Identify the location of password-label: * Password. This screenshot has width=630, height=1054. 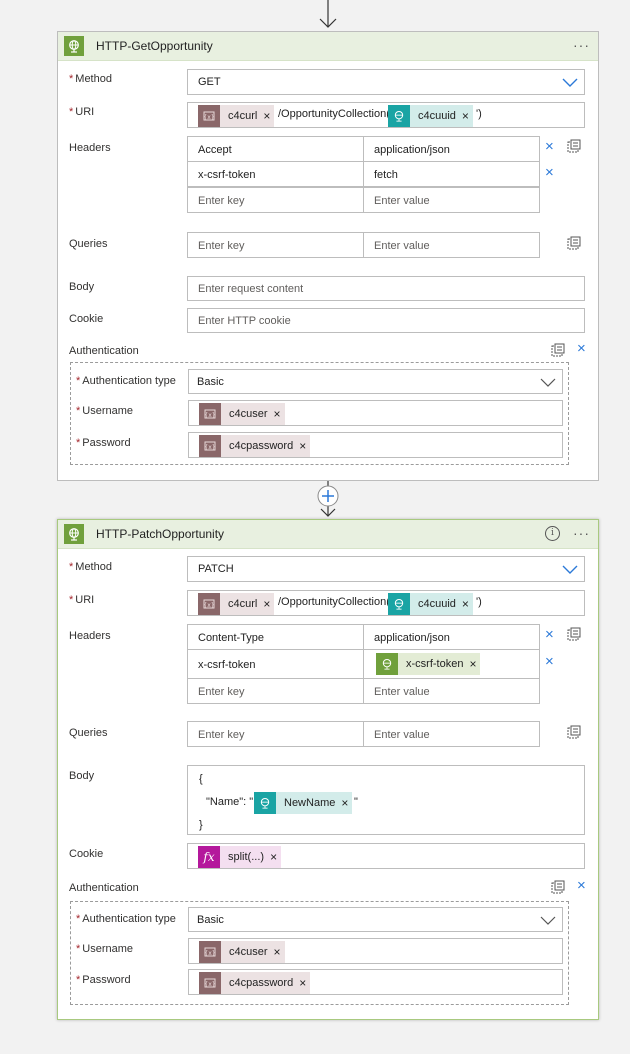
(103, 443).